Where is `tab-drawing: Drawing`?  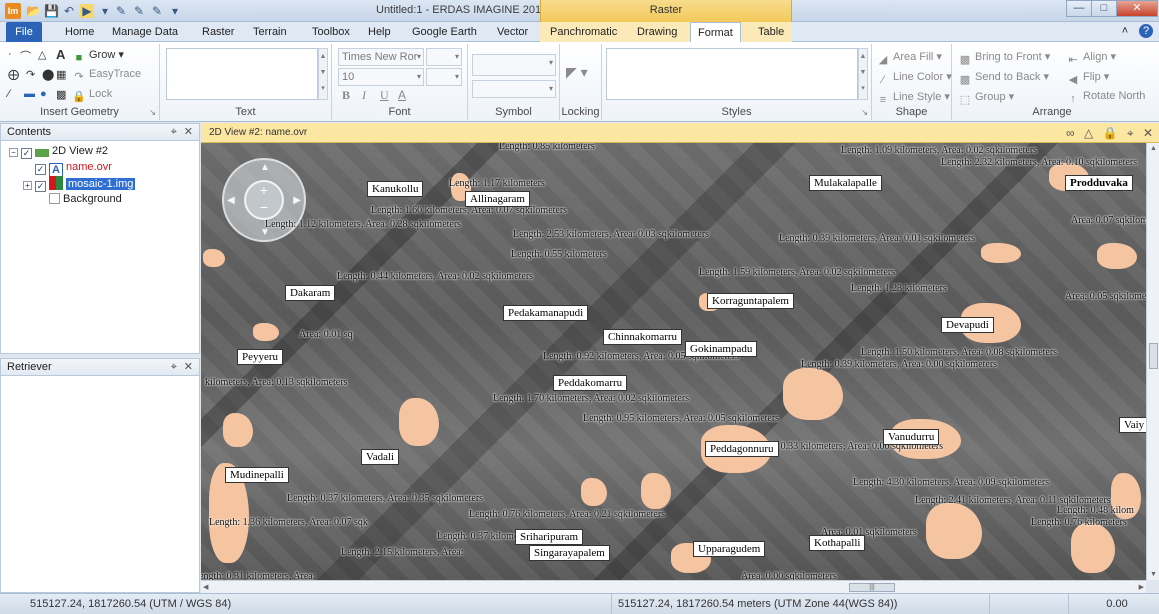
tab-drawing: Drawing is located at coordinates (657, 32).